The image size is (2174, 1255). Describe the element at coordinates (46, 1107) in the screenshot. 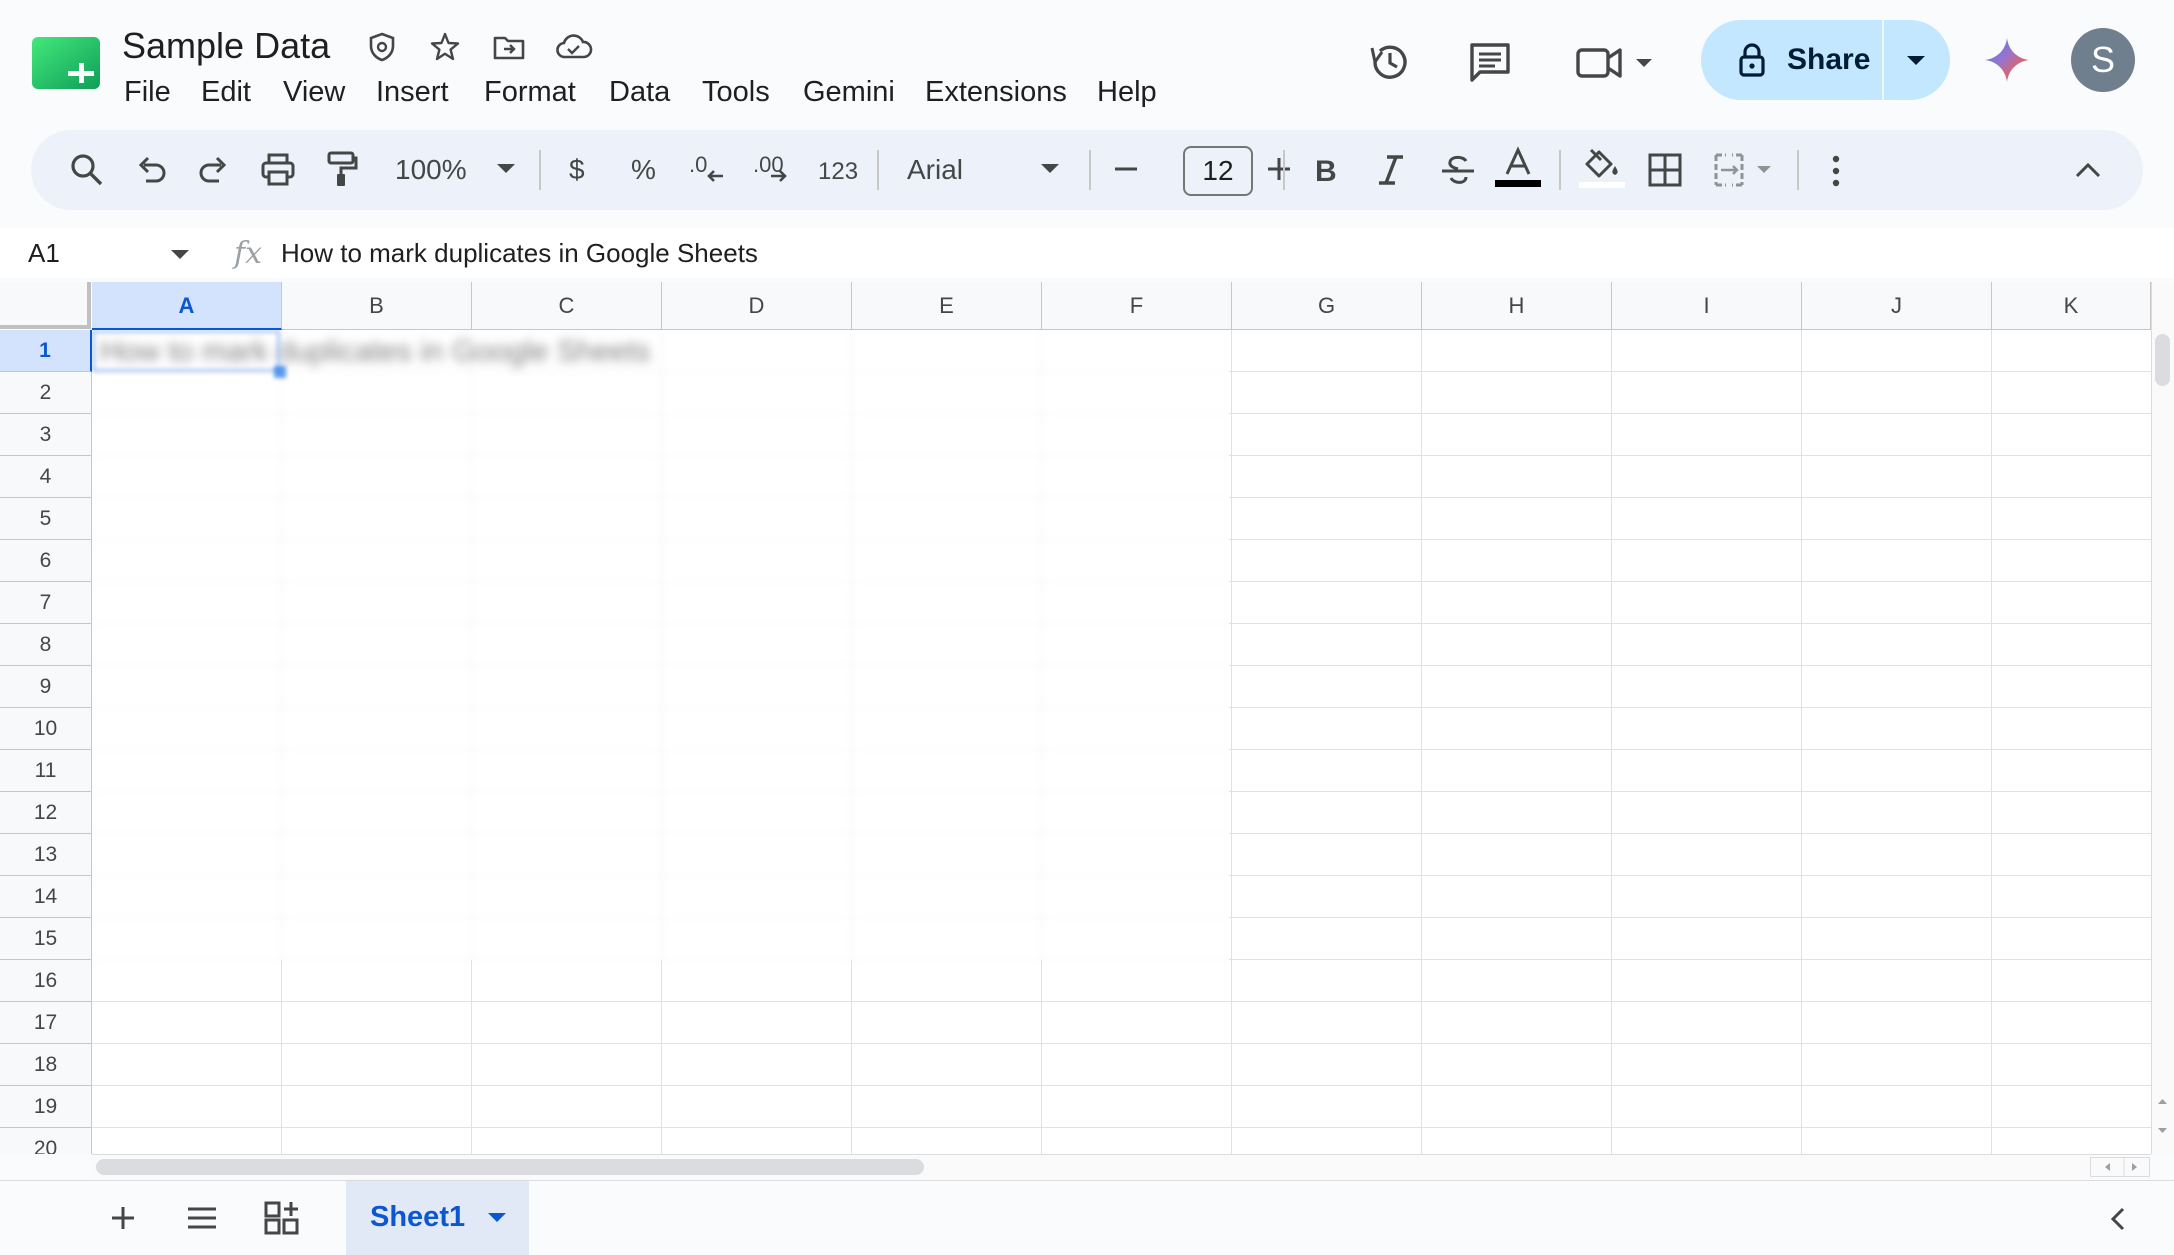

I see `row-header-19: 19` at that location.